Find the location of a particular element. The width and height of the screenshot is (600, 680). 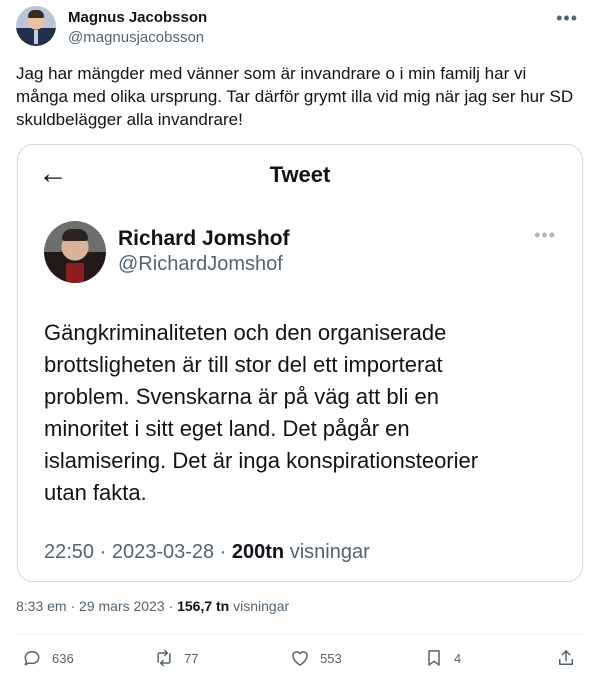

author-avatar is located at coordinates (36, 26).